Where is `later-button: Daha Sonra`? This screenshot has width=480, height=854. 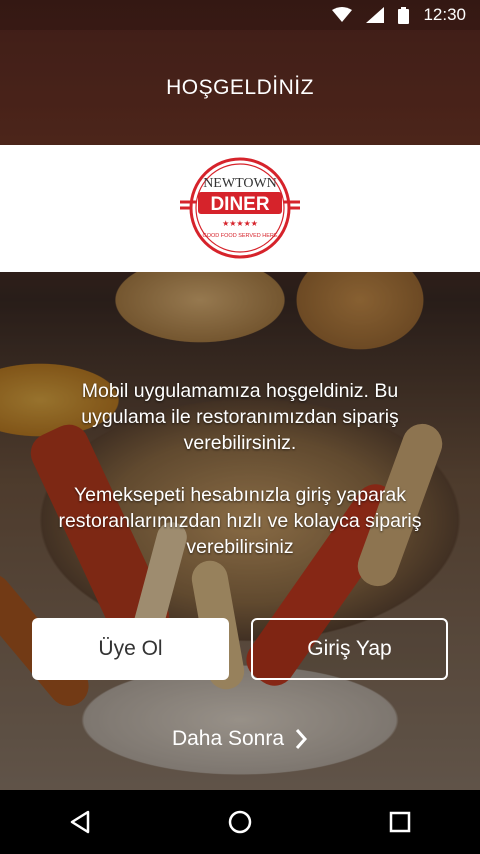 later-button: Daha Sonra is located at coordinates (240, 739).